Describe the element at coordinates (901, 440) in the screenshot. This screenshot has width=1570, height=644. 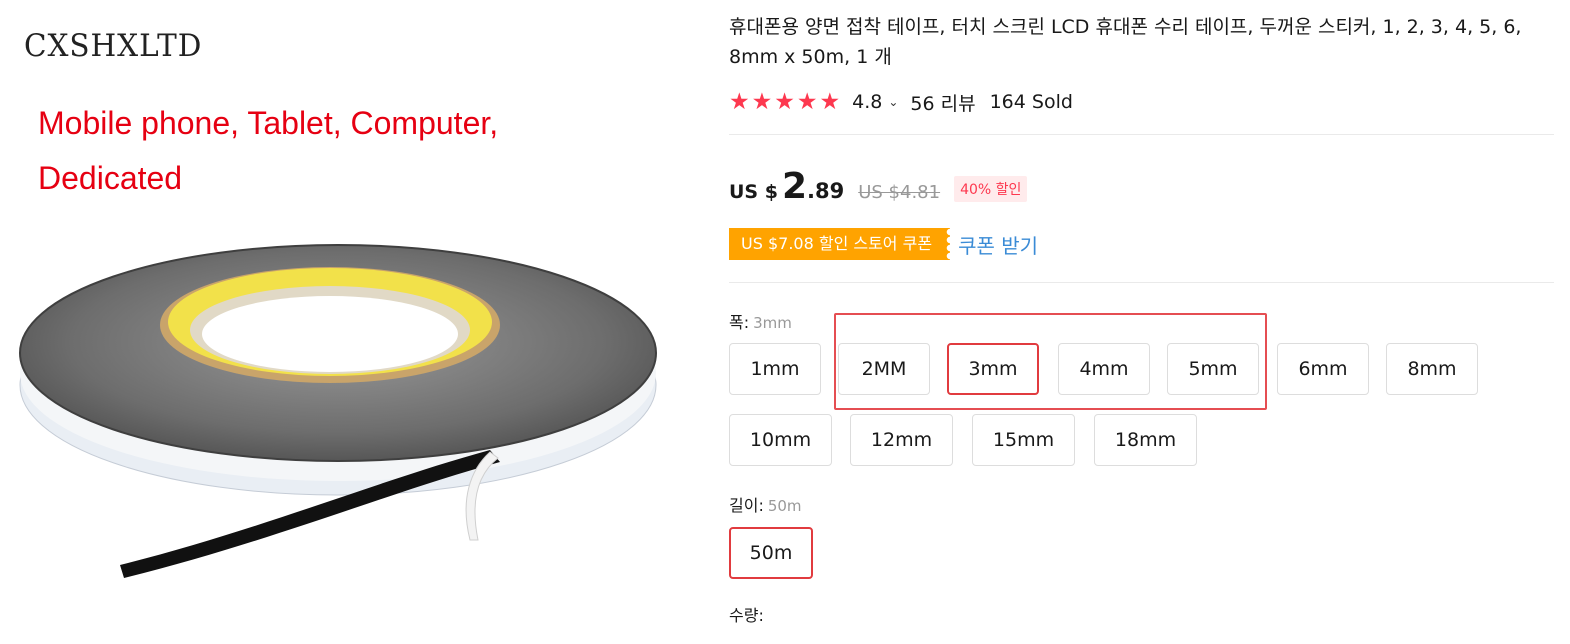
I see `width-option-12mm: 12mm` at that location.